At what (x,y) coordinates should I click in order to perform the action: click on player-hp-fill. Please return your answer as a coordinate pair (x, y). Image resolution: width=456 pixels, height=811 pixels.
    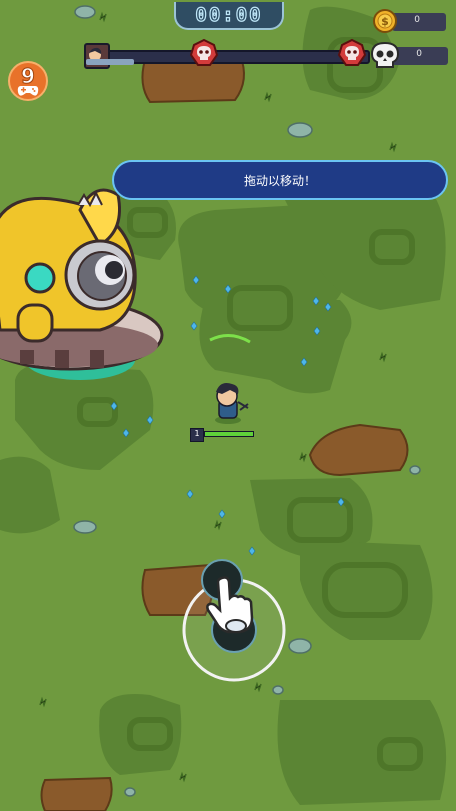
    Looking at the image, I should click on (229, 434).